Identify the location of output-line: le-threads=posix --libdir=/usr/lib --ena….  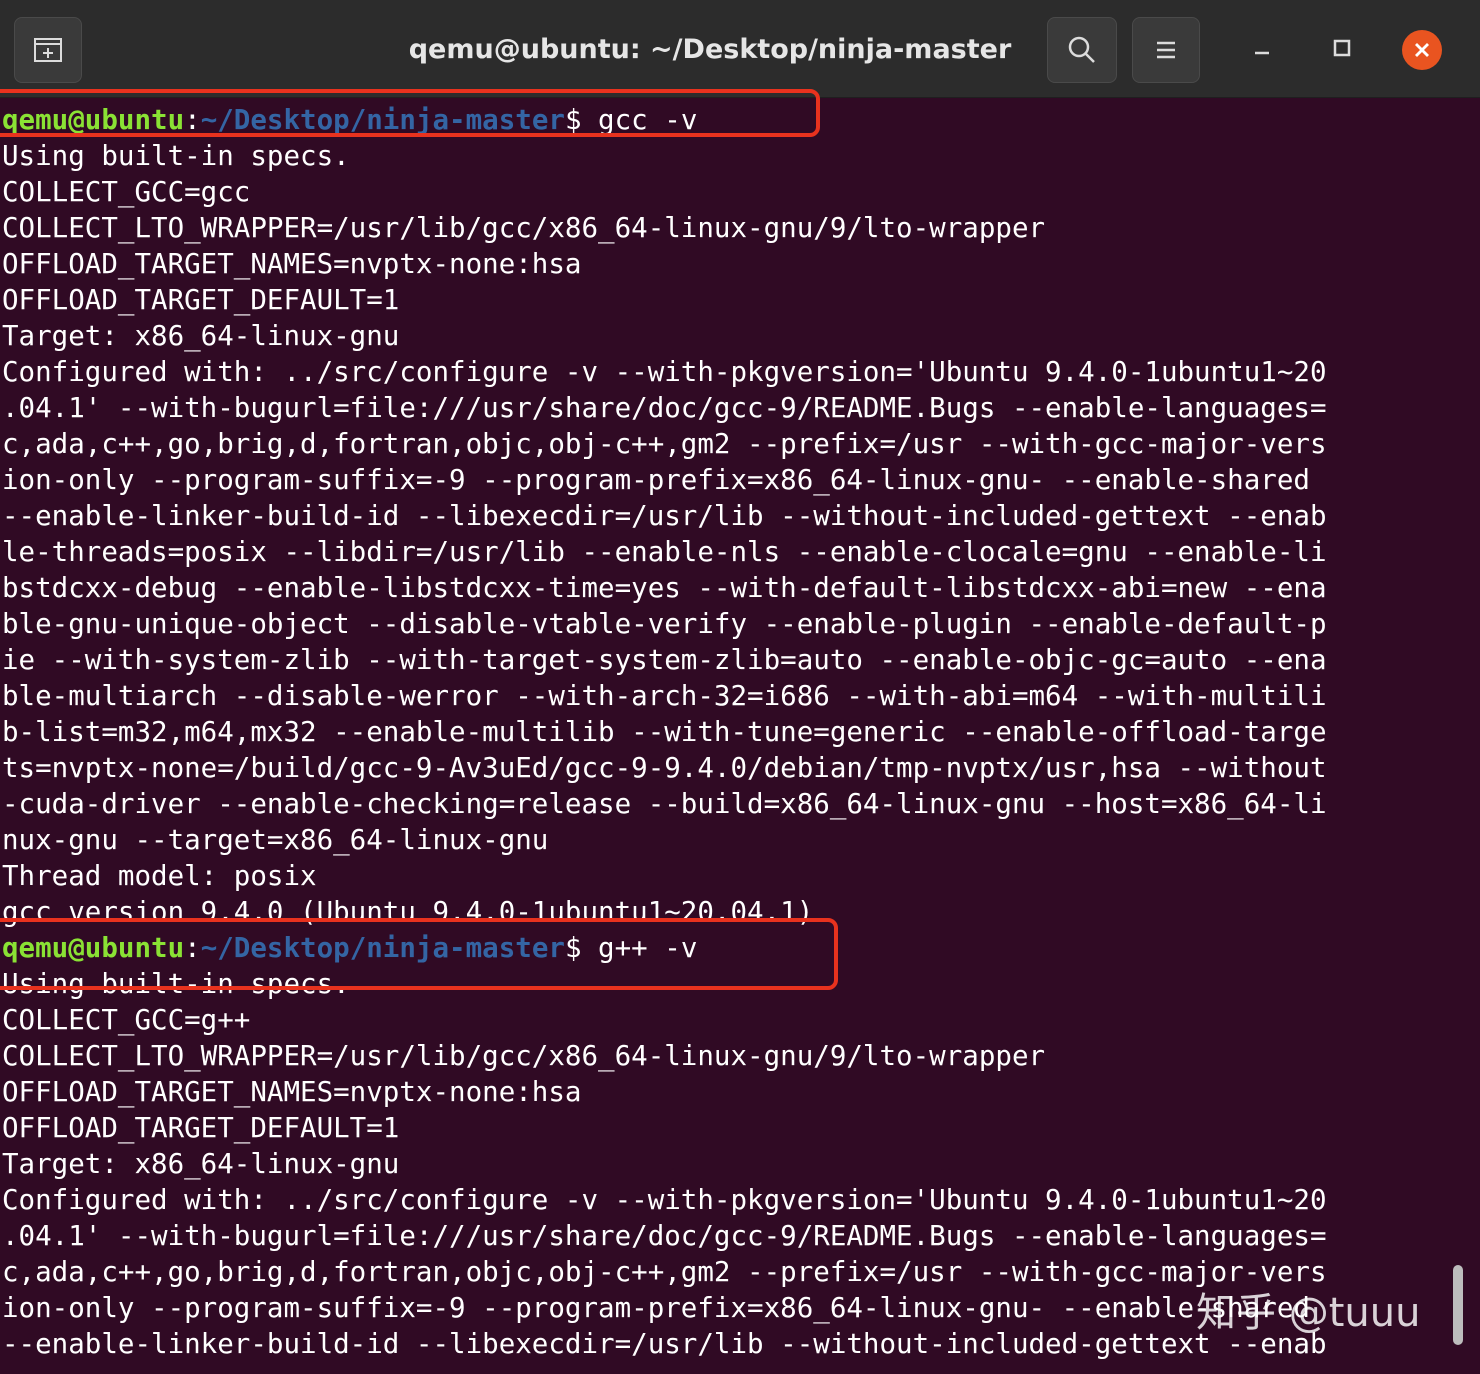
(664, 552).